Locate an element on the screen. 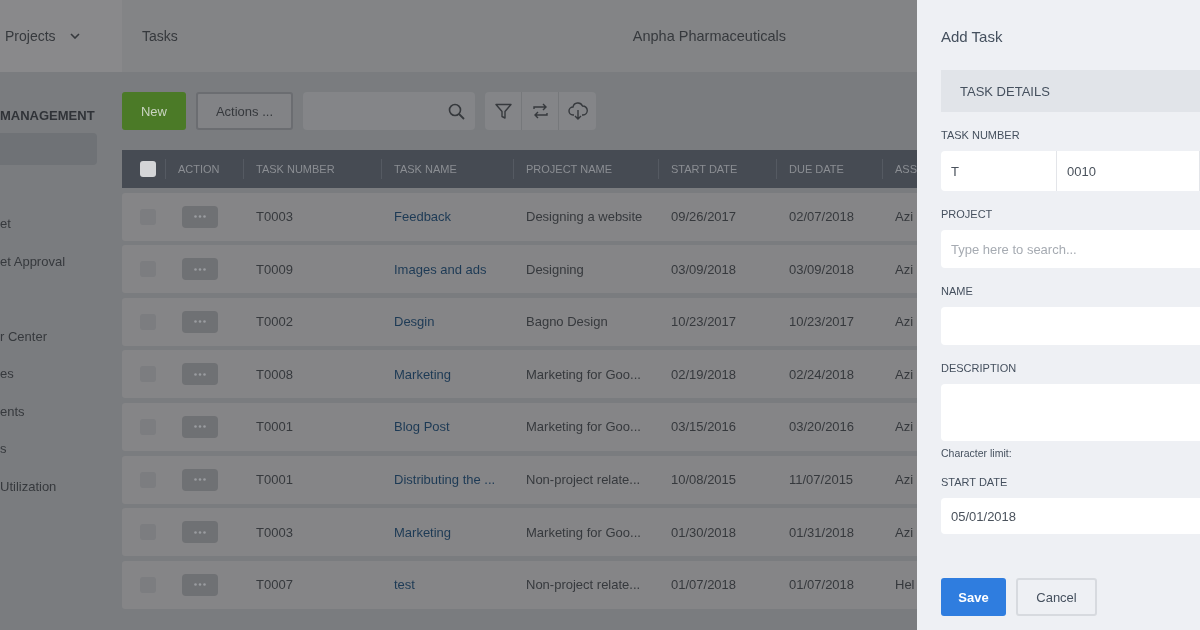 The width and height of the screenshot is (1200, 630). table-cell-text: 01/30/2018 is located at coordinates (704, 532).